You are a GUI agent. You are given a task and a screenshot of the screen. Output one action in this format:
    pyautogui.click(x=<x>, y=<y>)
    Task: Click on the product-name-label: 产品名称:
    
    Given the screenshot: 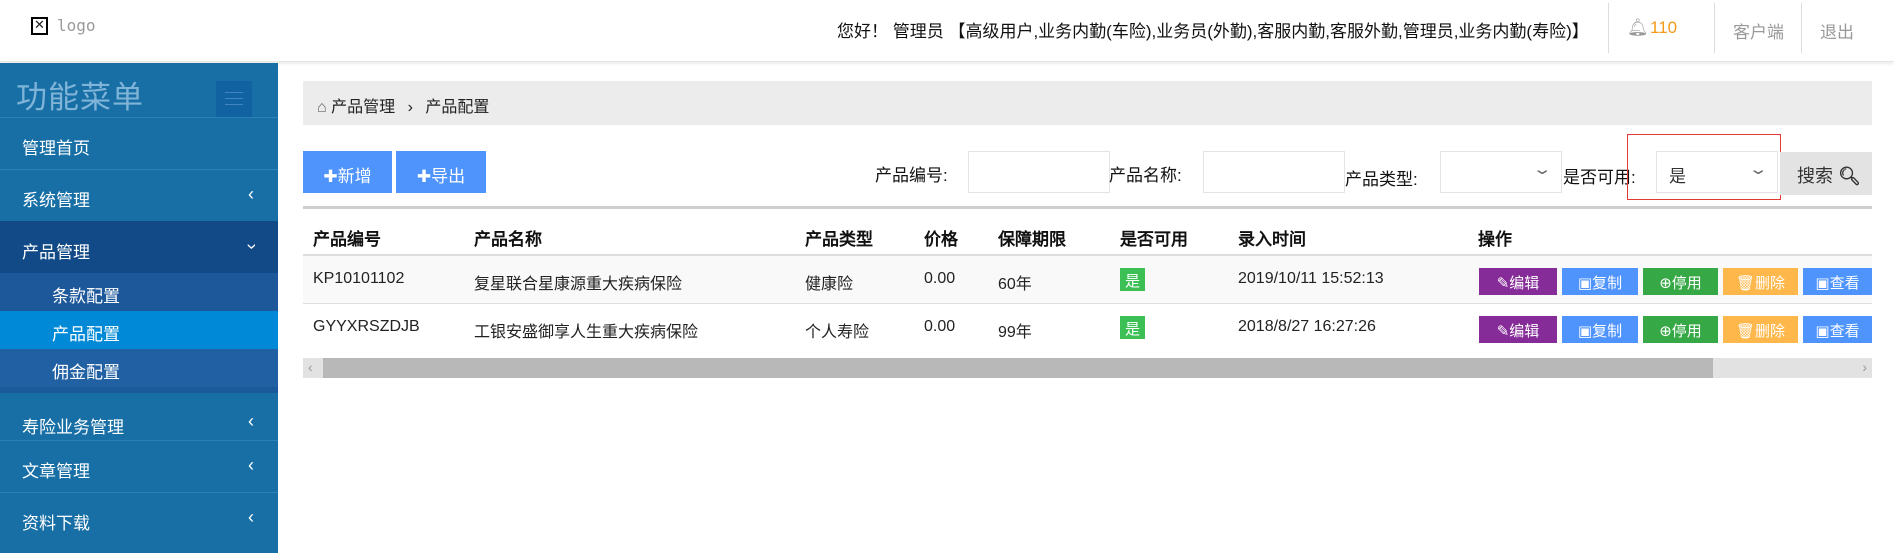 What is the action you would take?
    pyautogui.click(x=1145, y=175)
    